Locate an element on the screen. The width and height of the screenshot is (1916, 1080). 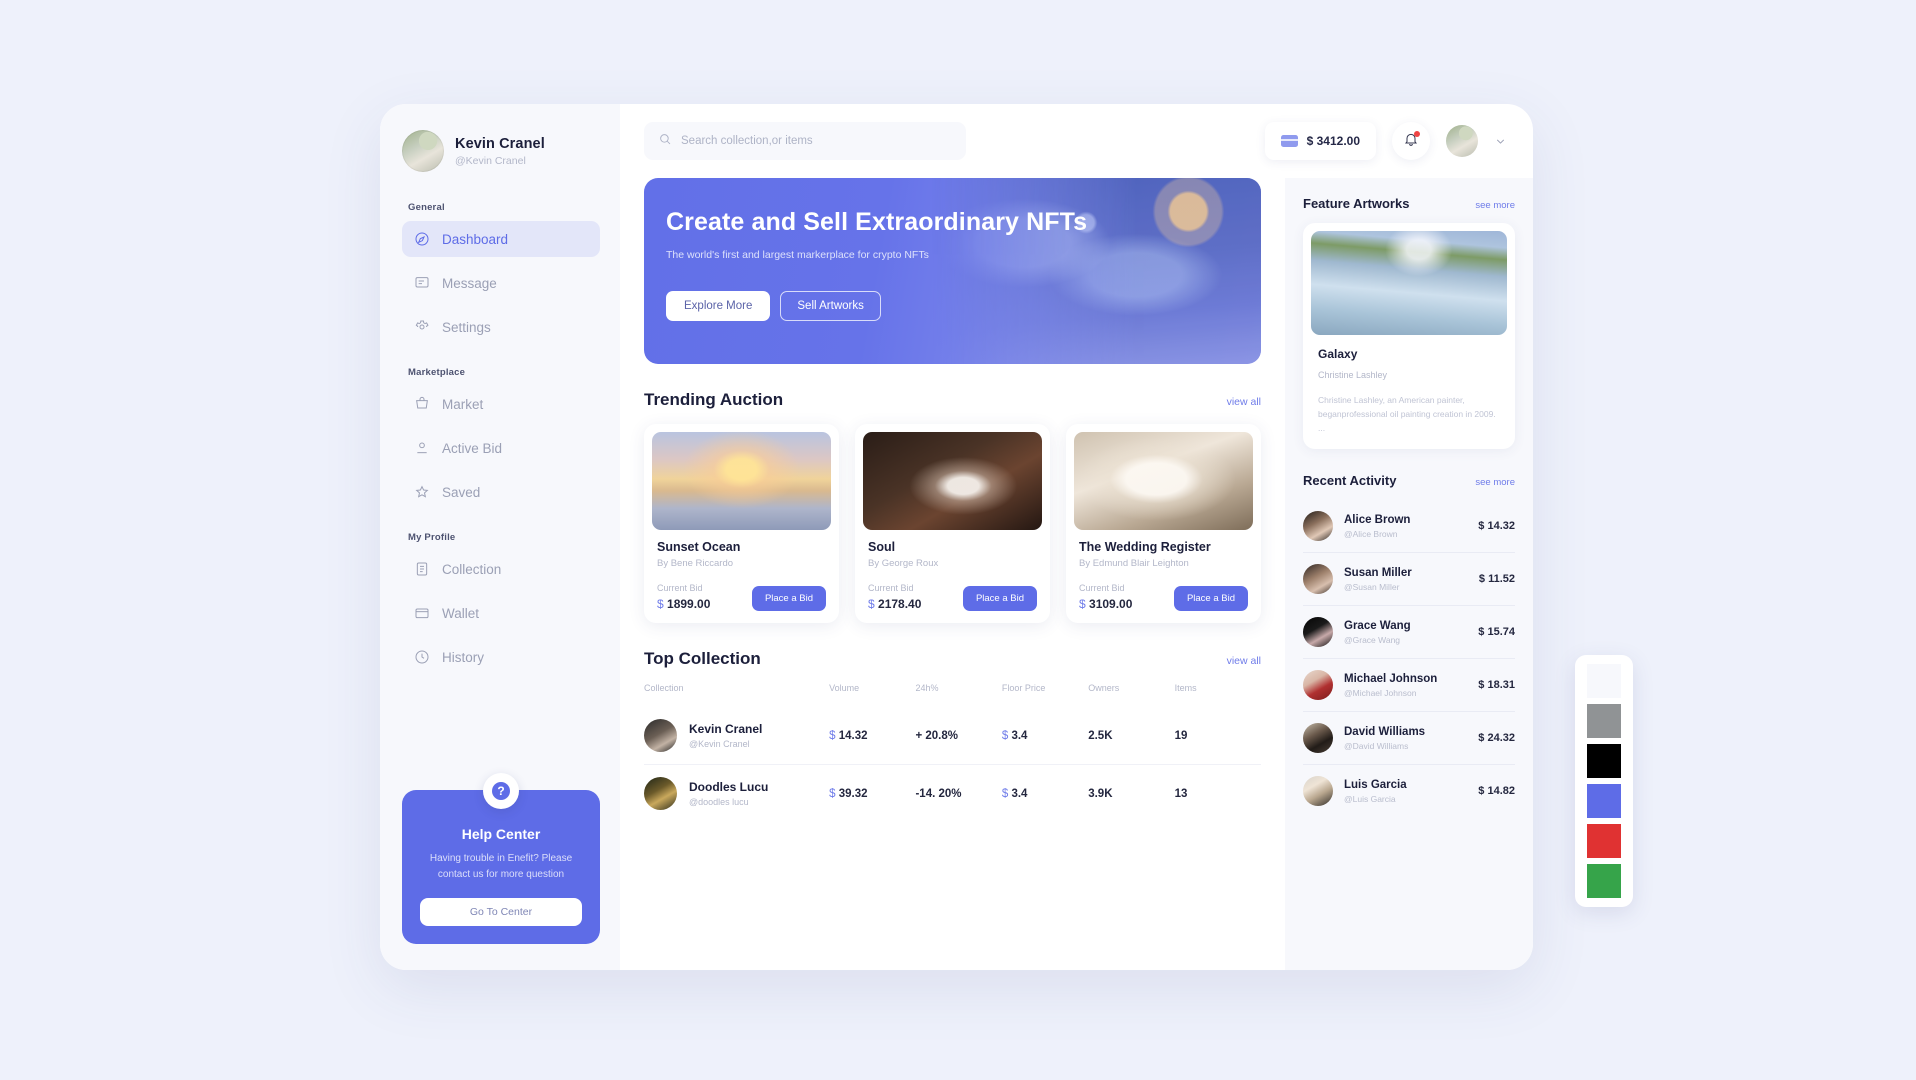
list-item: Susan Miller @Susan Miller $ 11.52 is located at coordinates (1409, 580).